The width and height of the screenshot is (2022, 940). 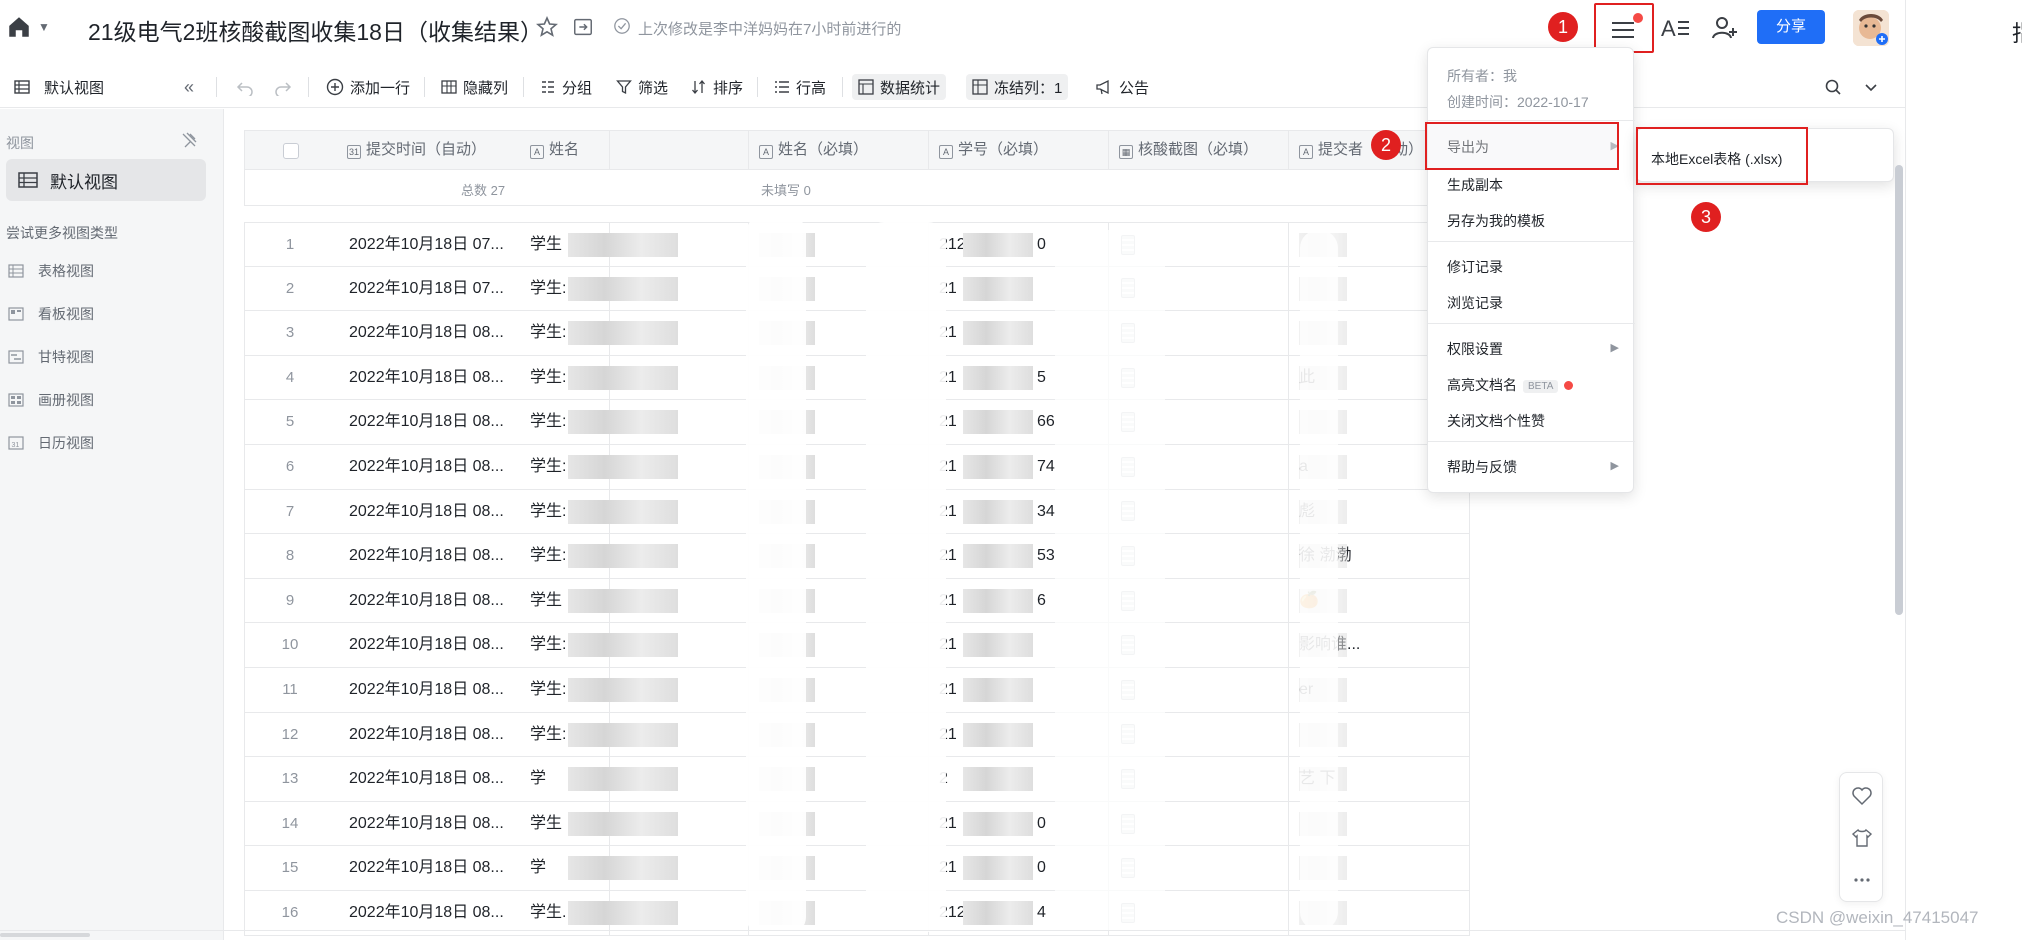 I want to click on undo-button, so click(x=248, y=87).